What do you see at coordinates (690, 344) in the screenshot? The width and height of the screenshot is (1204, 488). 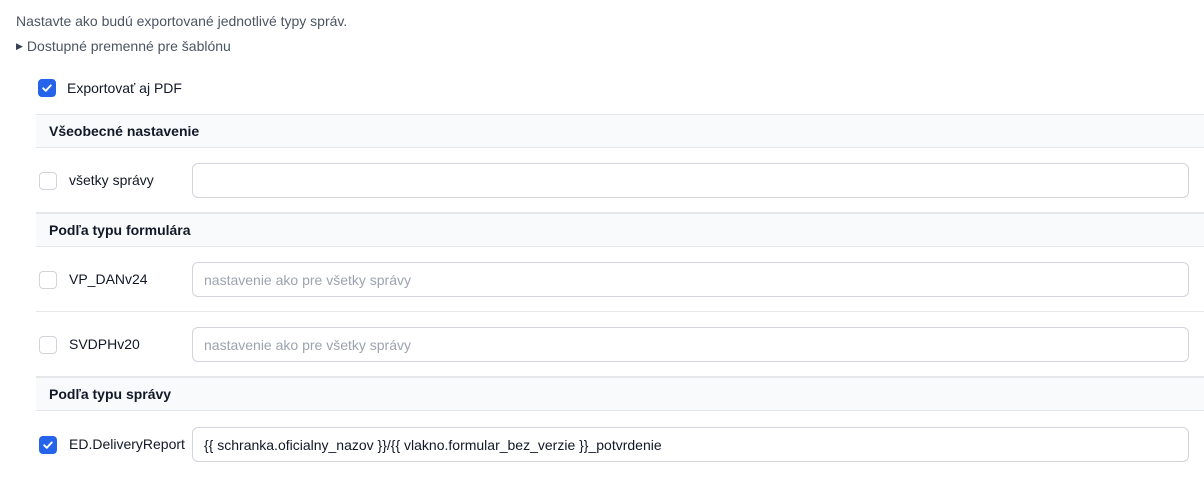 I see `template-input-svdphv20` at bounding box center [690, 344].